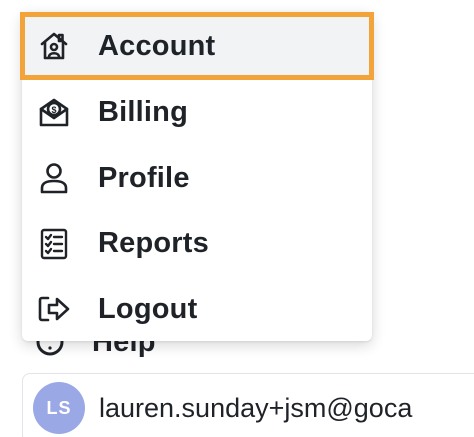 Image resolution: width=474 pixels, height=437 pixels. What do you see at coordinates (59, 408) in the screenshot?
I see `avatar: LS` at bounding box center [59, 408].